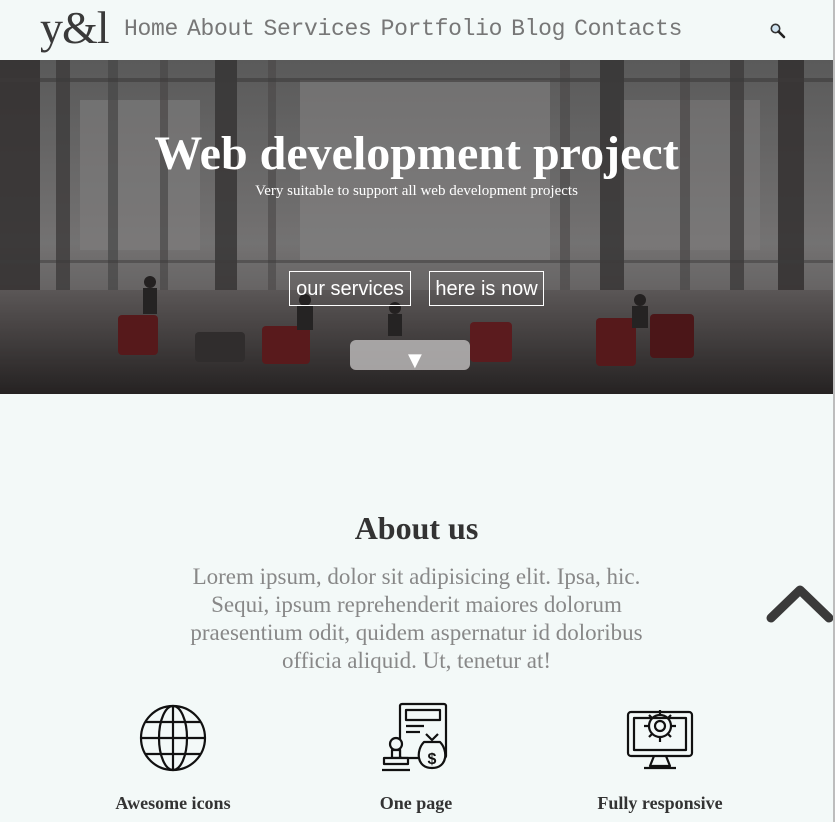 The width and height of the screenshot is (835, 822). I want to click on nav-portfolio: Portfolio, so click(442, 29).